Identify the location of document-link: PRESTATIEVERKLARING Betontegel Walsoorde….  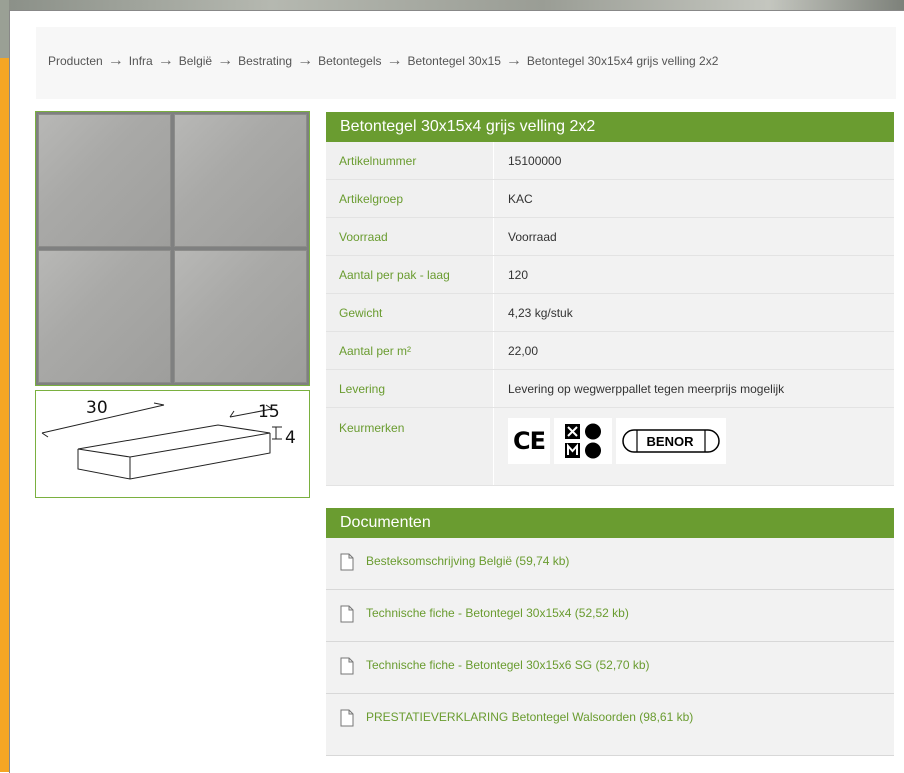
(610, 725).